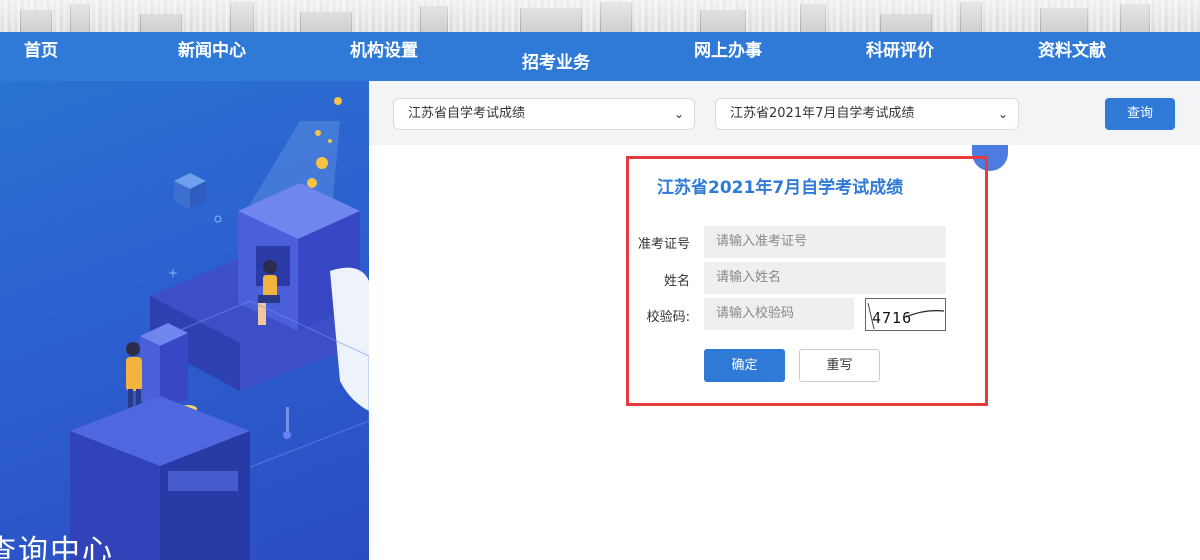 This screenshot has width=1200, height=560. I want to click on query-toolbar: 江苏省自学考试成绩 ⌄ 江苏省2021年7月自学考试成绩 ⌄ 查询, so click(784, 113).